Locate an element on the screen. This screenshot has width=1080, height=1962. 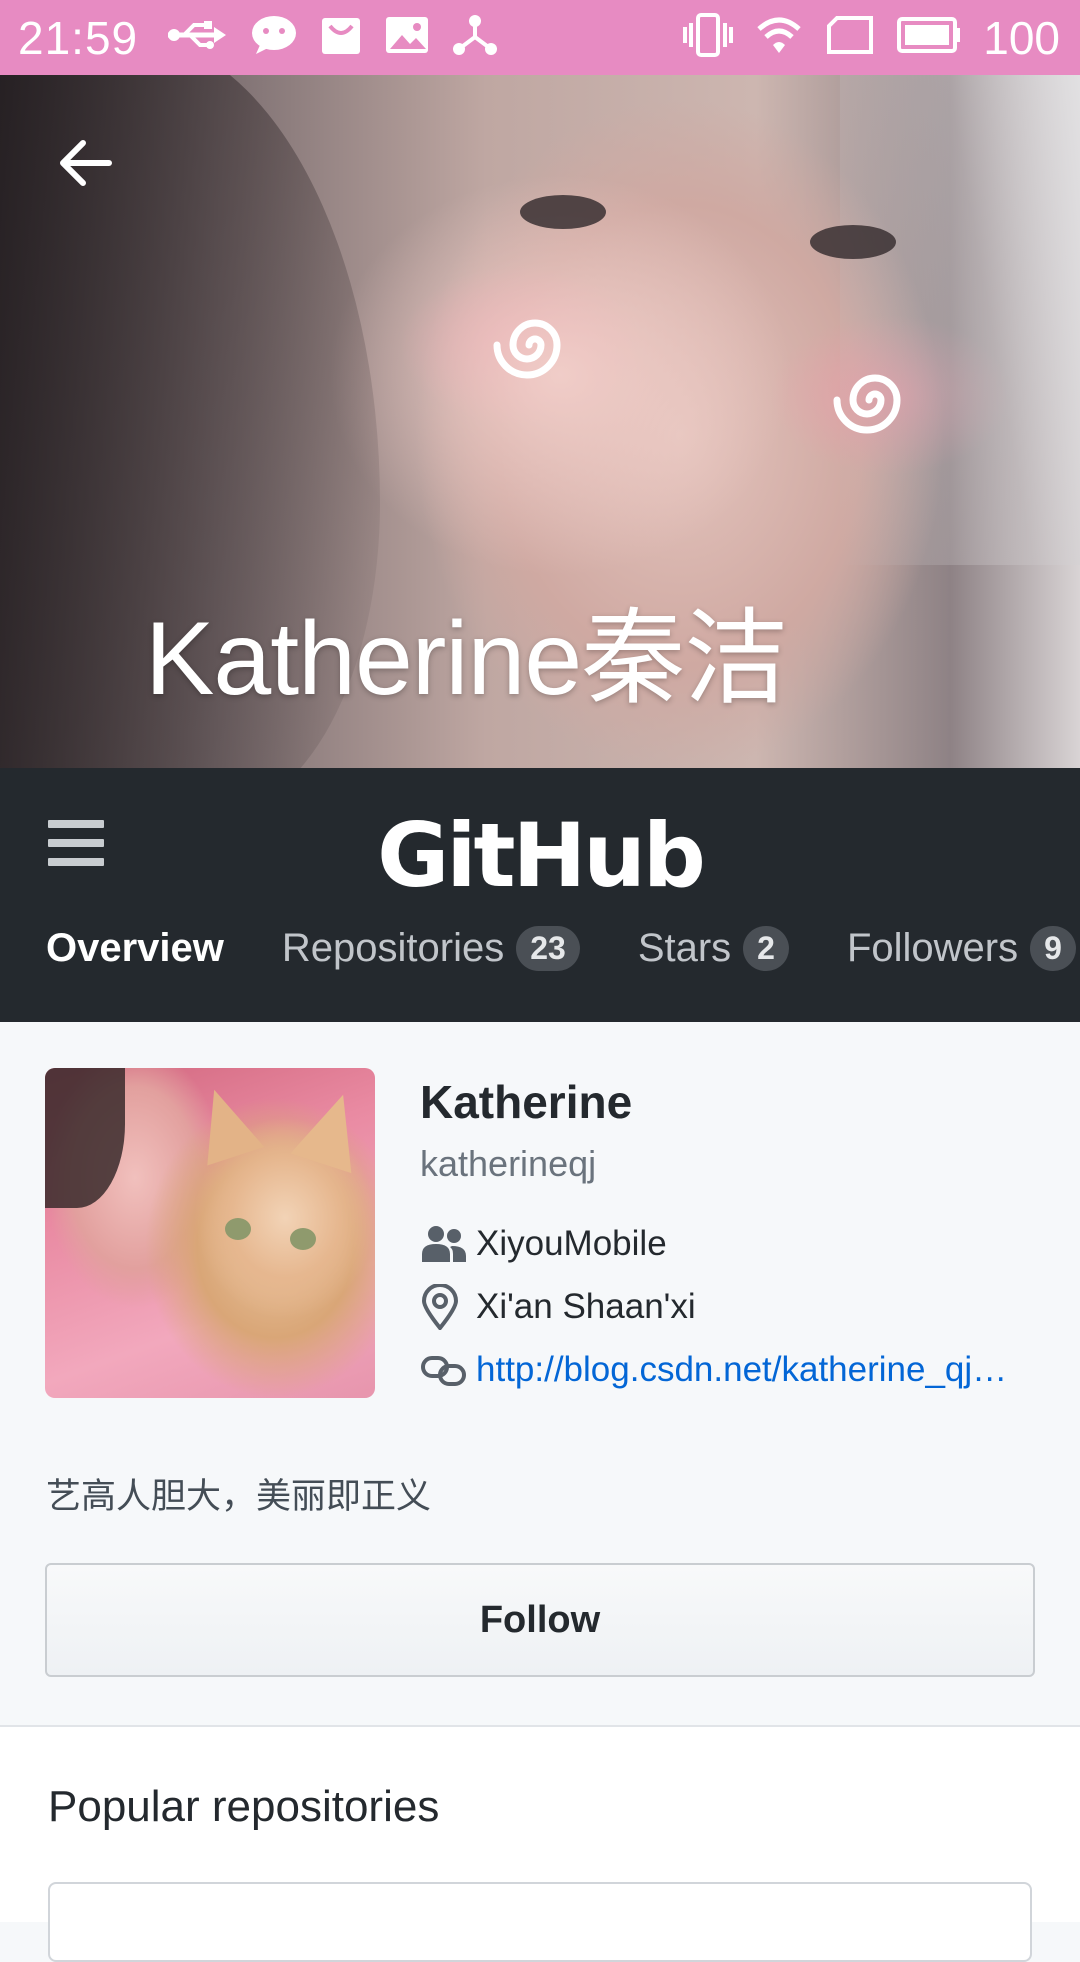
wifi-icon is located at coordinates (779, 37).